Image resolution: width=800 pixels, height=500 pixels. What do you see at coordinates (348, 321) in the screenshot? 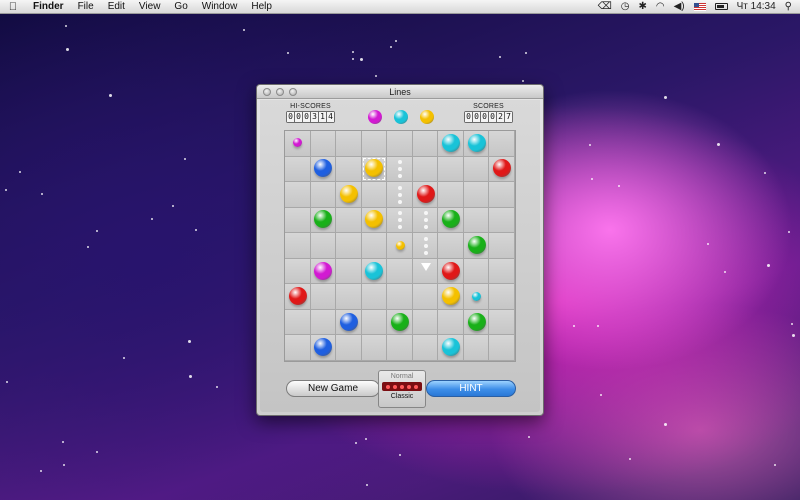
I see `blue-ball` at bounding box center [348, 321].